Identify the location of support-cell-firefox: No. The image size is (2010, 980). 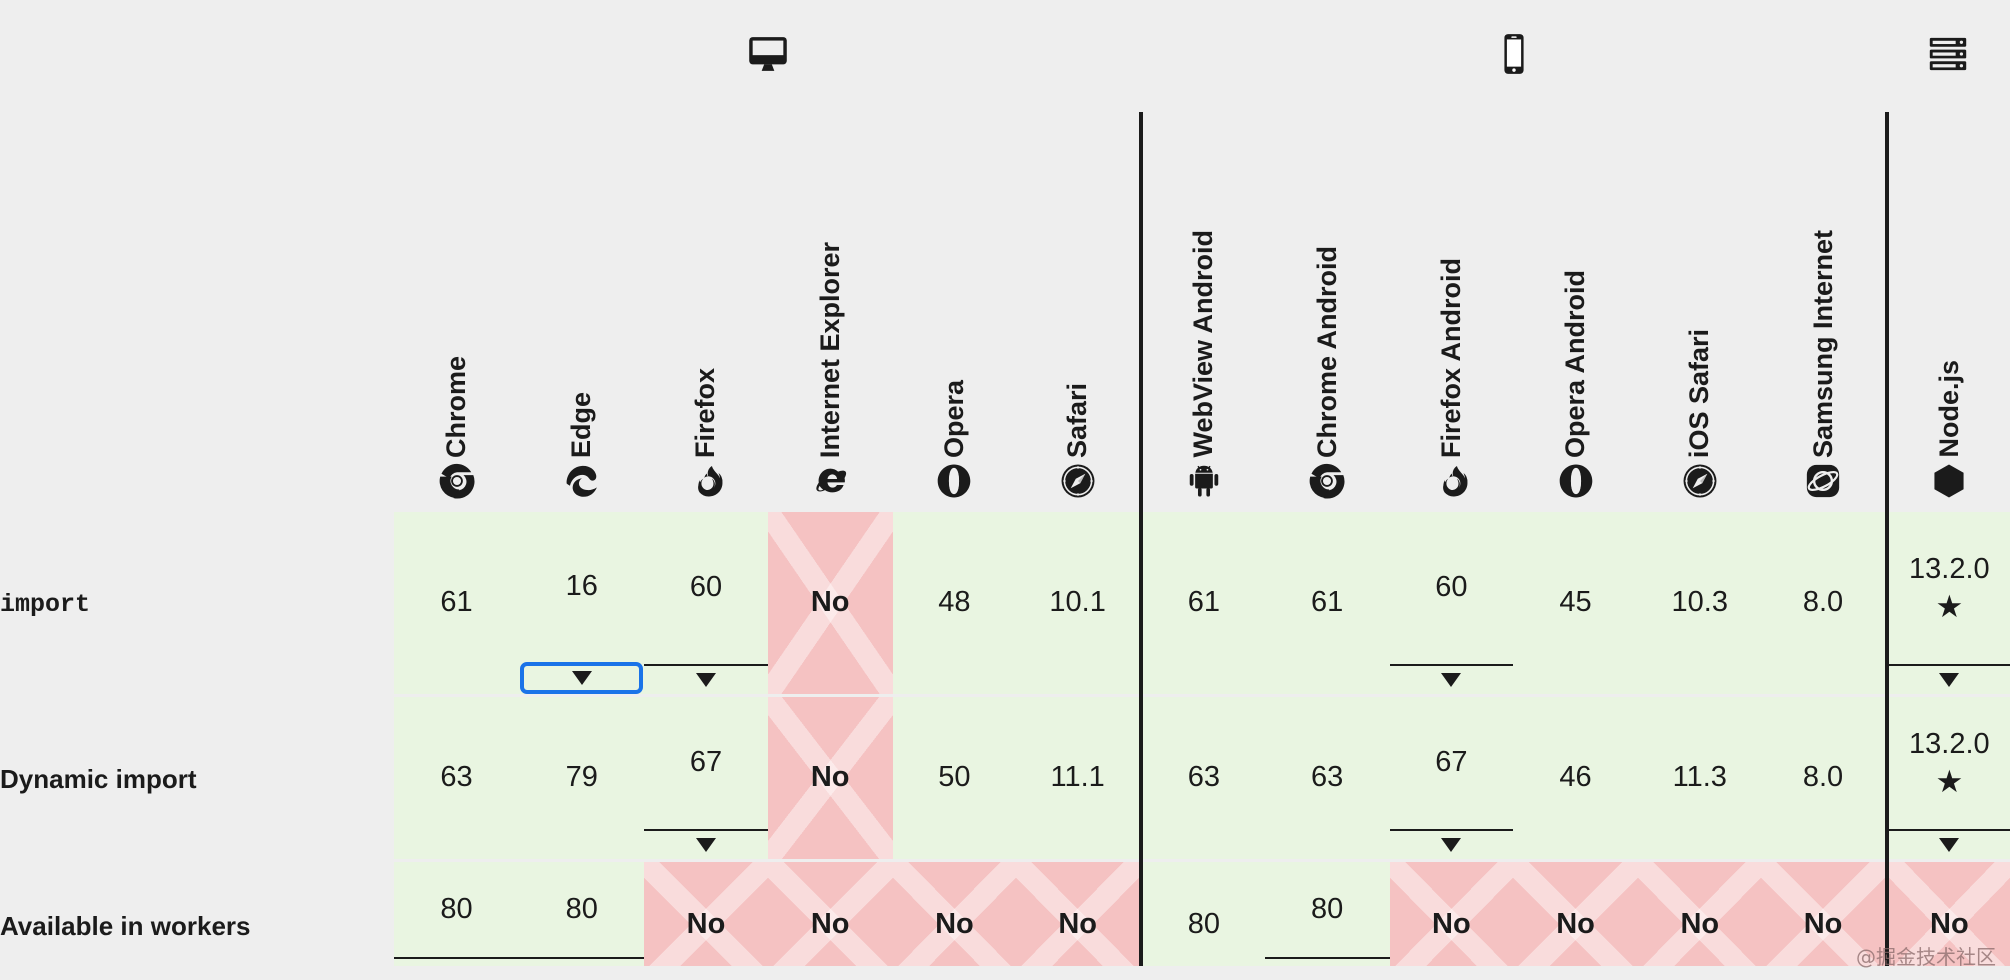
(706, 921).